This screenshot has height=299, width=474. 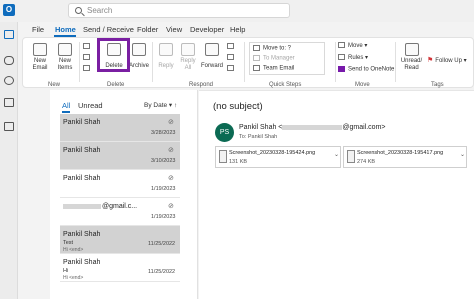 I want to click on reply-icon, so click(x=166, y=49).